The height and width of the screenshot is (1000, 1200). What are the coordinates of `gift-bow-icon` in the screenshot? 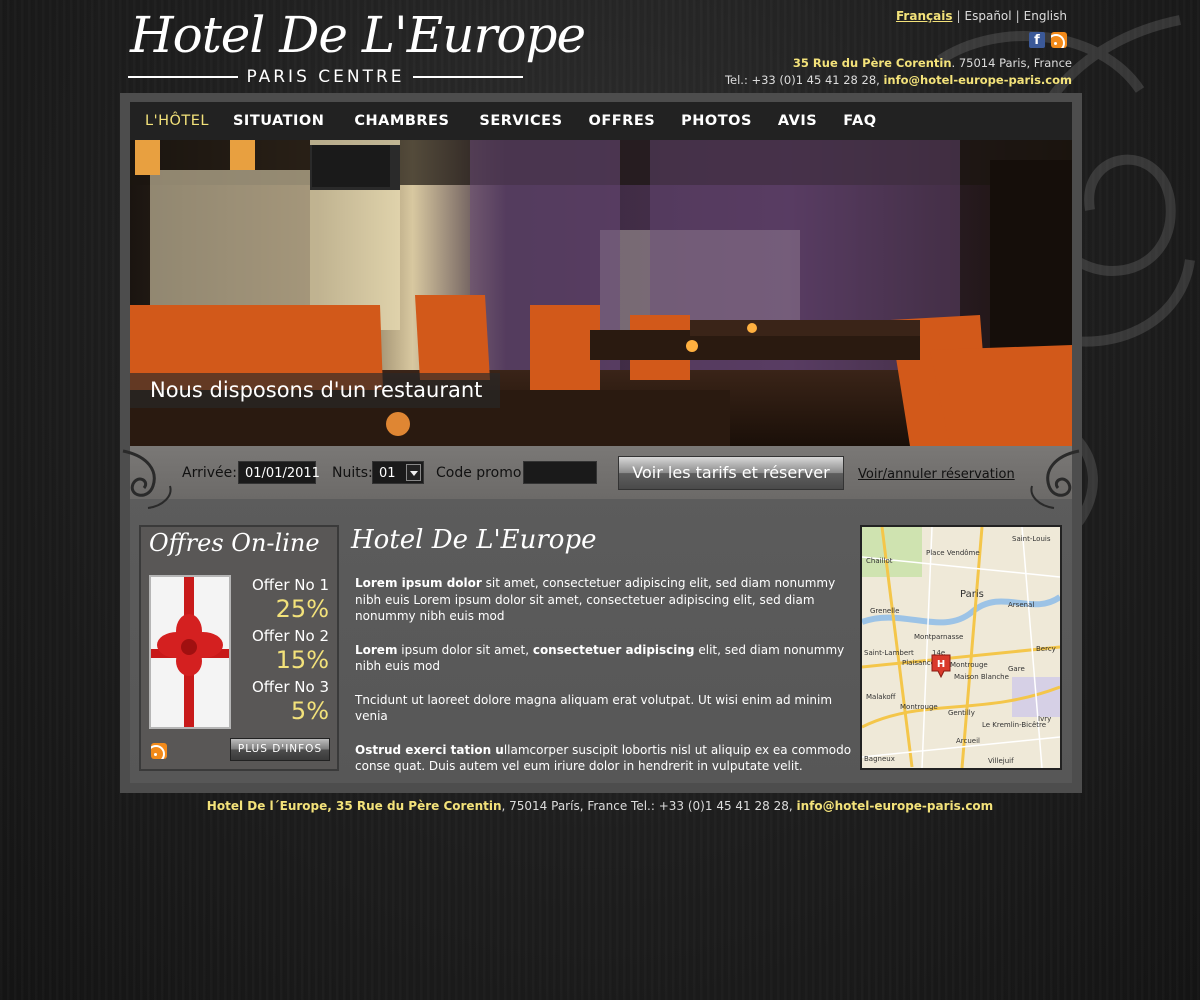 It's located at (190, 652).